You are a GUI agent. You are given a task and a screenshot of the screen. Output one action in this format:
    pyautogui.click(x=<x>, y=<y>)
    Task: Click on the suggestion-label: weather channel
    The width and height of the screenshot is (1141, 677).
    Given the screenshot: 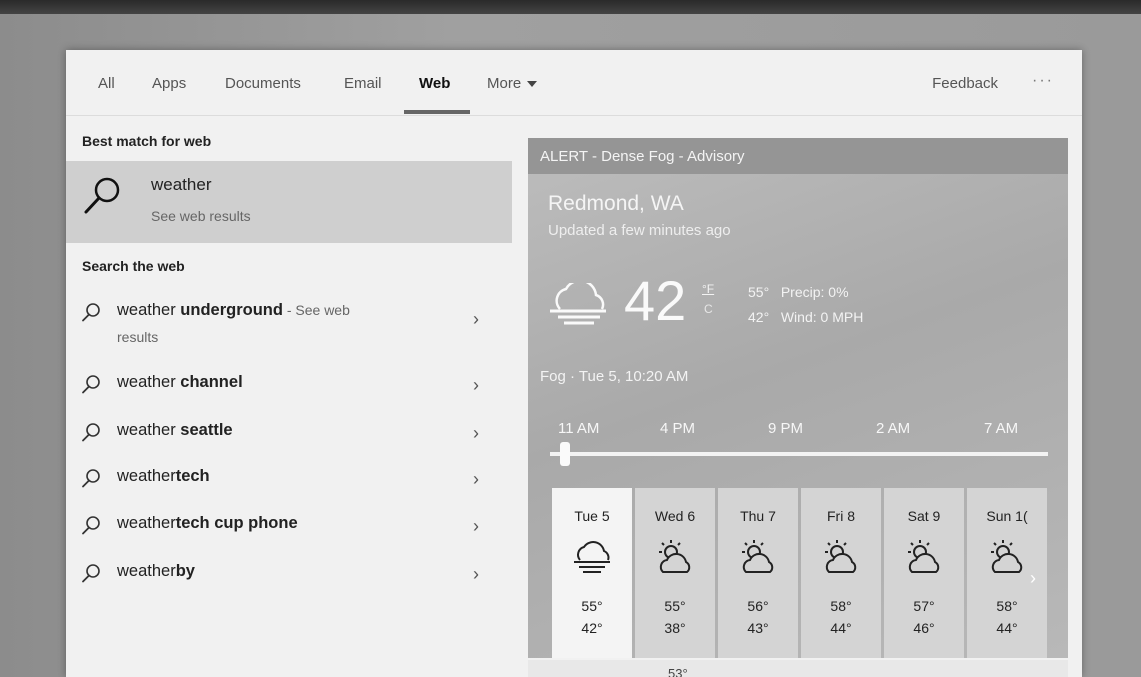 What is the action you would take?
    pyautogui.click(x=180, y=382)
    